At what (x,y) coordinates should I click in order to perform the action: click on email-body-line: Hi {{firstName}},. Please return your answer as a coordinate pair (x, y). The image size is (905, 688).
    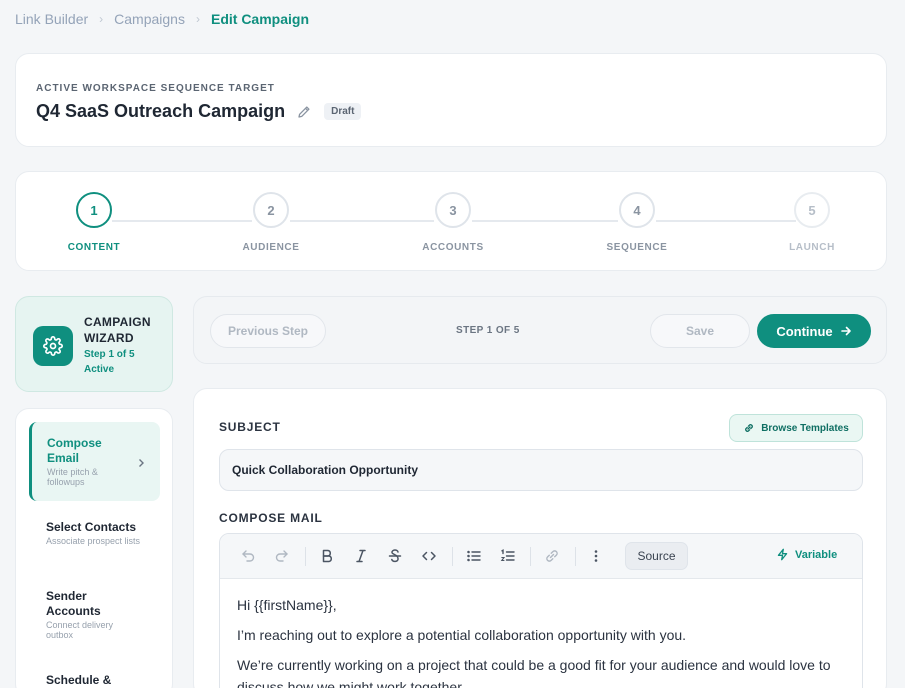
    Looking at the image, I should click on (287, 605).